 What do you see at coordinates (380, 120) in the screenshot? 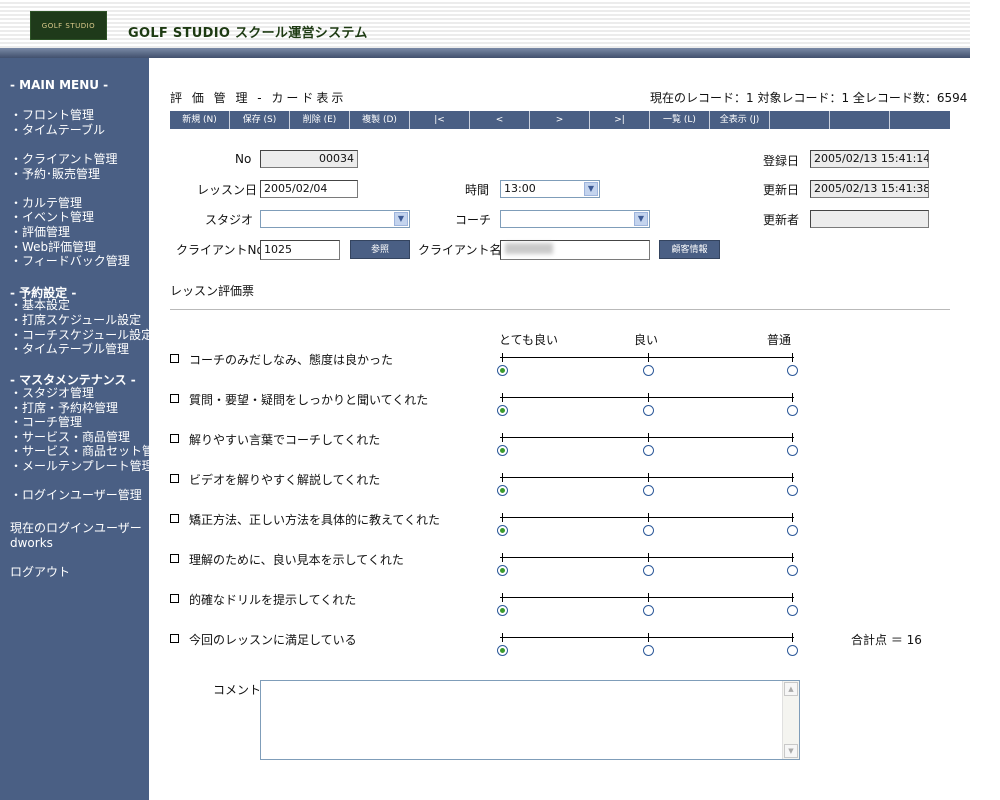
I see `duplicate-button: 複製 (D)` at bounding box center [380, 120].